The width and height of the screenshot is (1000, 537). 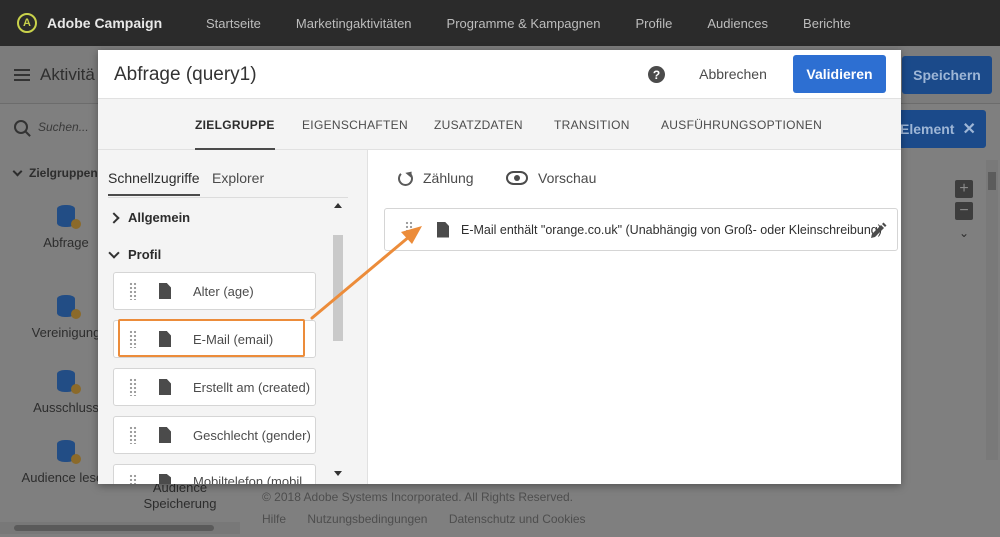 I want to click on app-logo: A Adobe Campaign, so click(x=112, y=23).